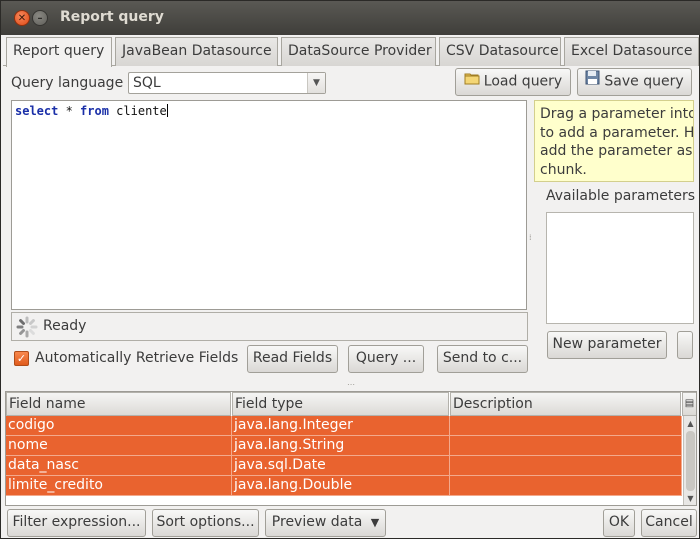 The image size is (700, 539). What do you see at coordinates (340, 404) in the screenshot?
I see `column-header-field-type: Field type` at bounding box center [340, 404].